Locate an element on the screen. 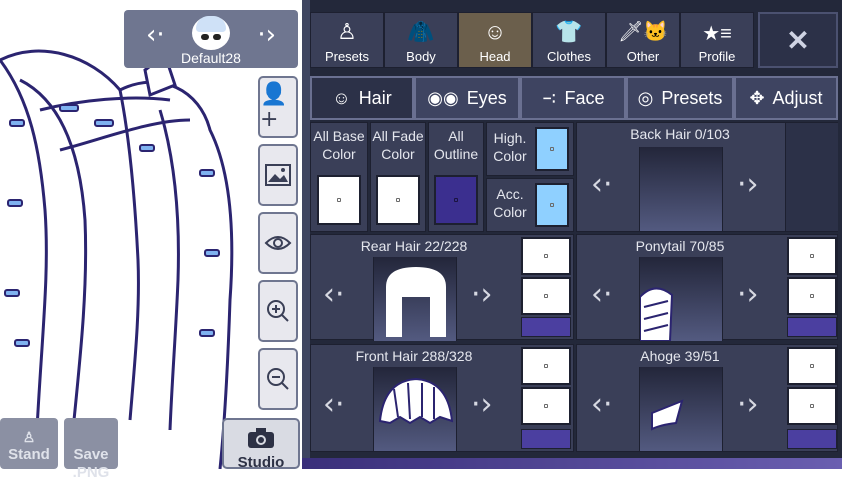 Image resolution: width=842 pixels, height=482 pixels. tab-presets: ♙ Presets is located at coordinates (347, 40).